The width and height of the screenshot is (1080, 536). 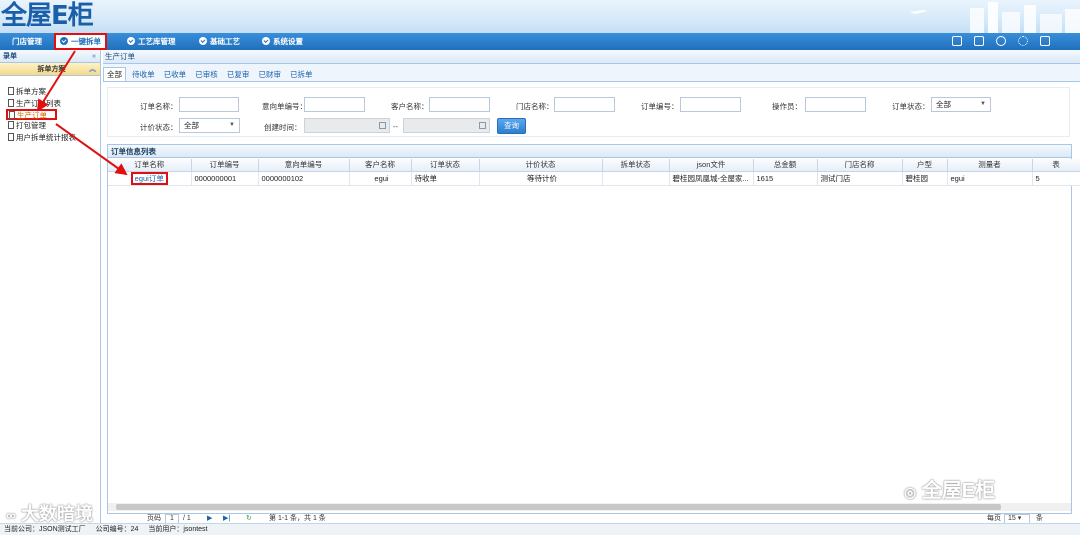 What do you see at coordinates (1000, 41) in the screenshot?
I see `user-icon` at bounding box center [1000, 41].